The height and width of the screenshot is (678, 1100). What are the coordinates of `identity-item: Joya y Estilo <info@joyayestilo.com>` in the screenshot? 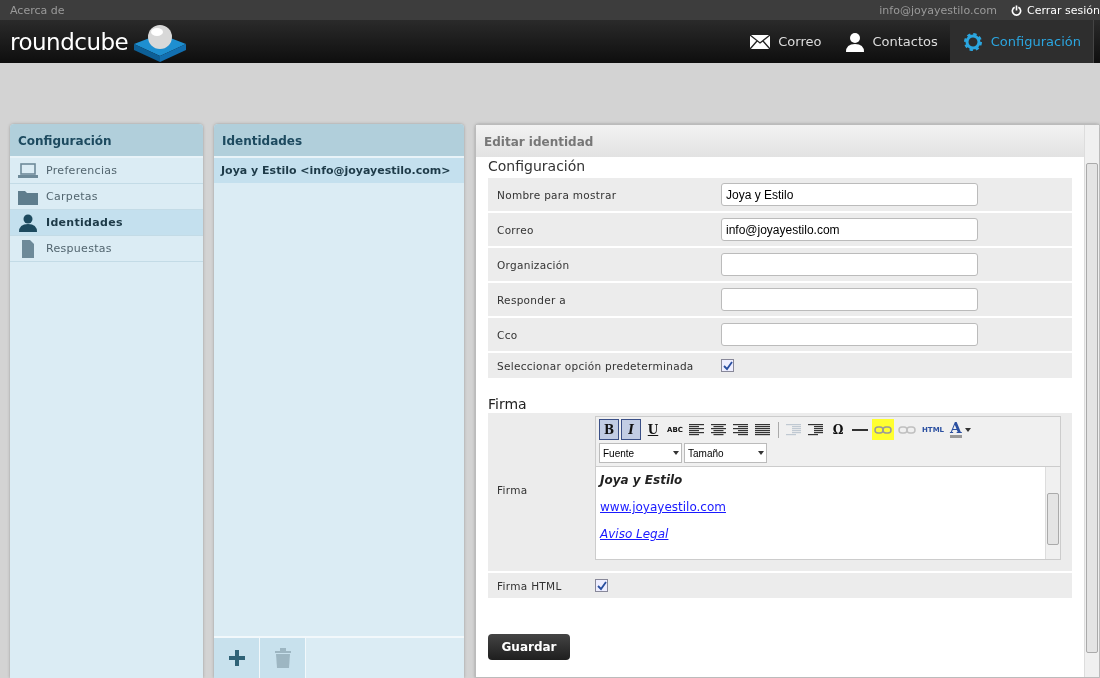 It's located at (339, 170).